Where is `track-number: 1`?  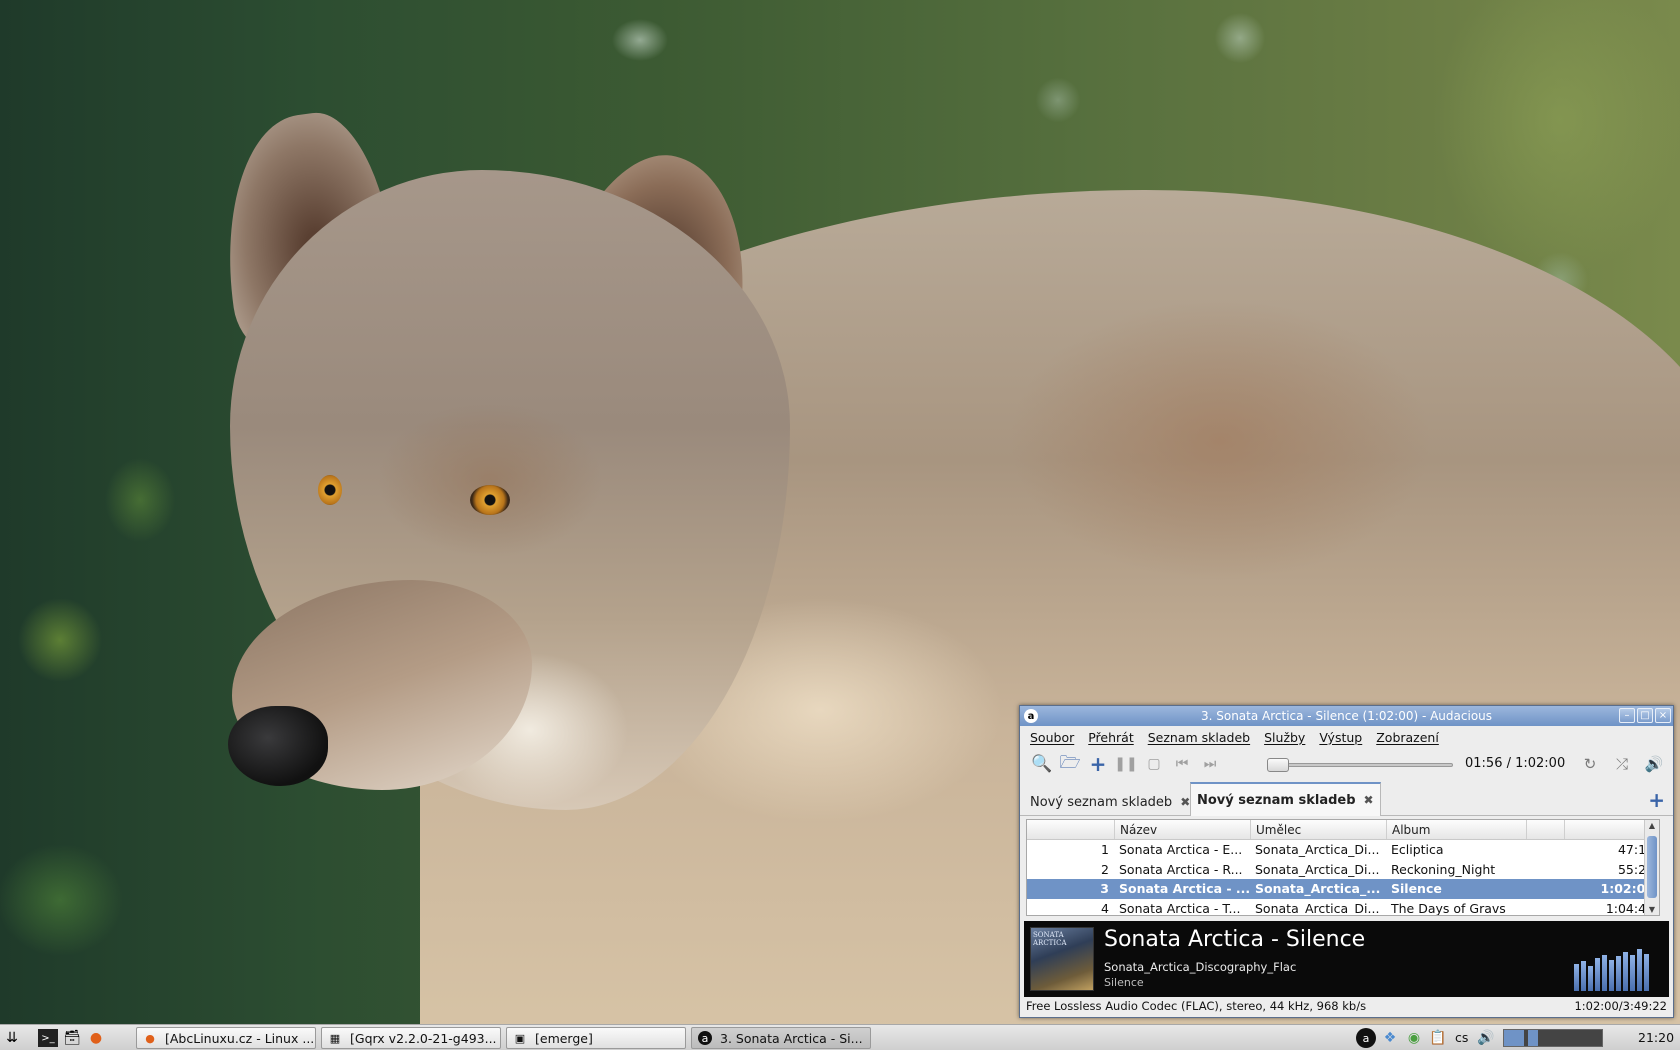
track-number: 1 is located at coordinates (1105, 850).